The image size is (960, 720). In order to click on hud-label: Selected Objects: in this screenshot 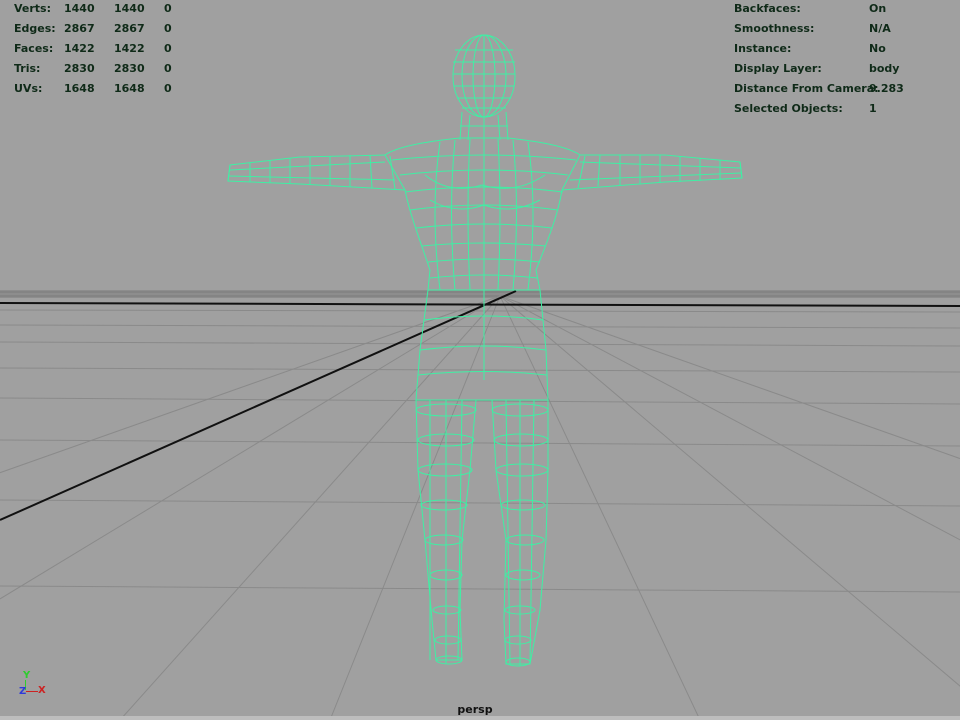, I will do `click(788, 108)`.